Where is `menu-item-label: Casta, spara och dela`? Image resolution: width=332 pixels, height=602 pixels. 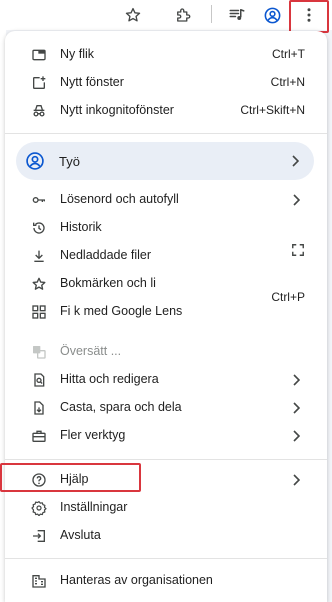
menu-item-label: Casta, spara och dela is located at coordinates (121, 407).